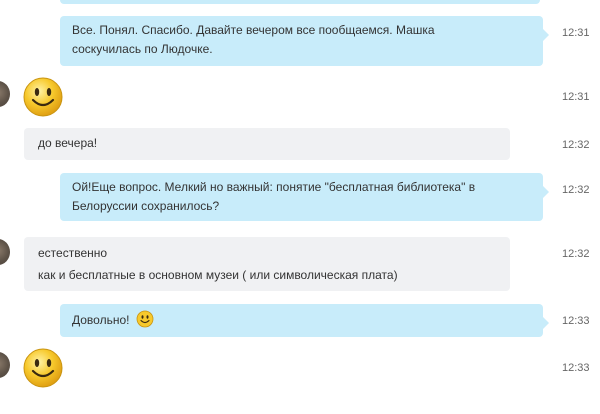  I want to click on message-outgoing: Довольно!, so click(304, 320).